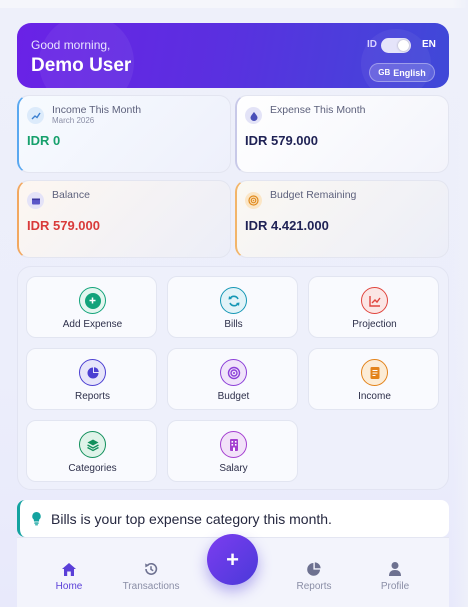  I want to click on nav-home-label: Home, so click(69, 586).